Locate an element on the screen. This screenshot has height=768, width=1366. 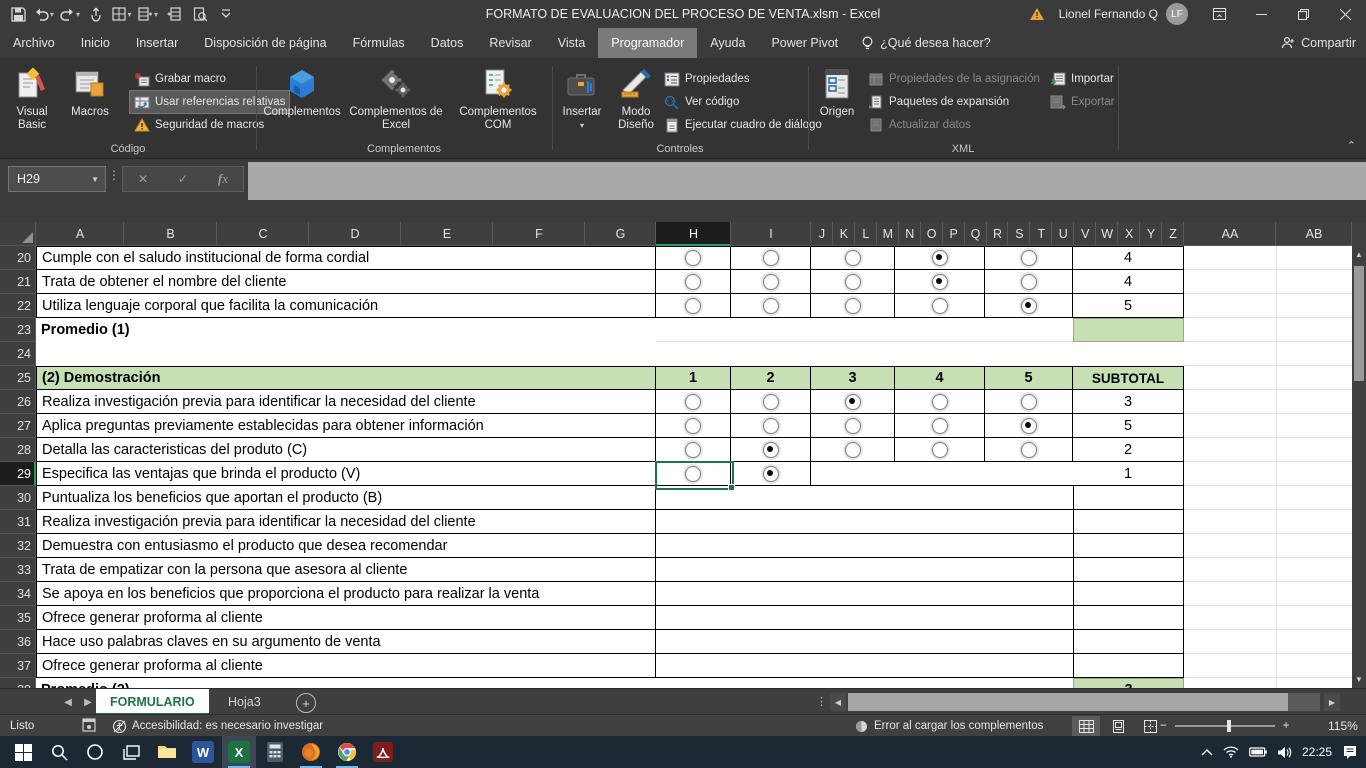
tell-me-box: ¿Qué desea hacer? is located at coordinates (926, 43).